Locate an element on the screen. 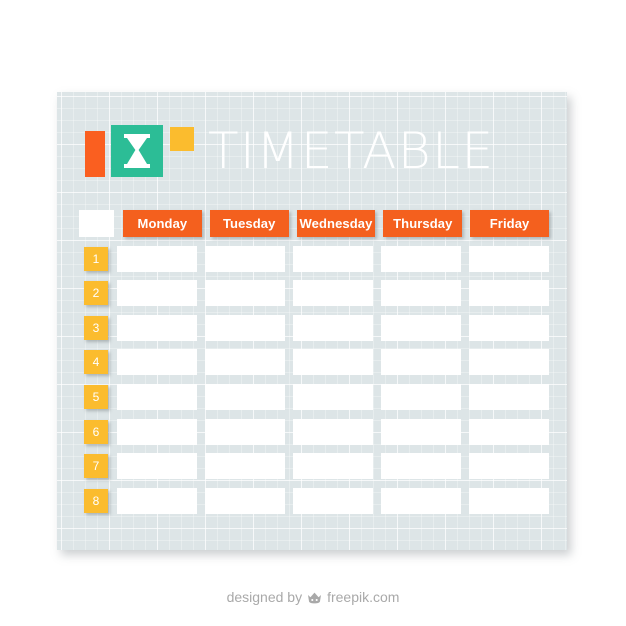 The height and width of the screenshot is (626, 626). attribution-prefix: designed by is located at coordinates (264, 597).